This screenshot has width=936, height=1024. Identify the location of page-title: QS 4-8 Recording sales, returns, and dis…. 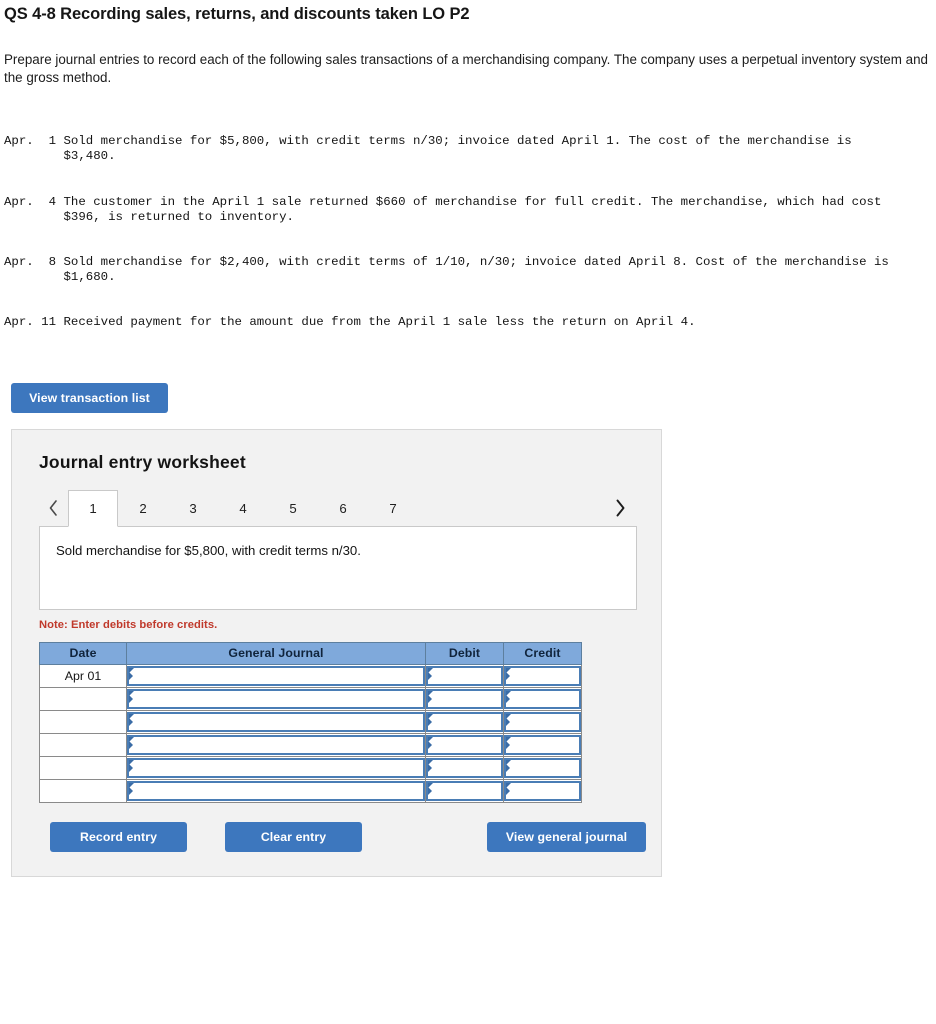
(237, 14).